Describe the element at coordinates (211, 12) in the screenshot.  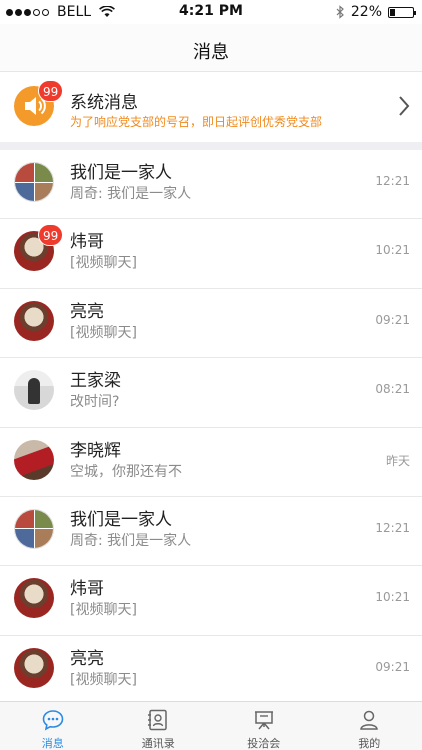
I see `status-bar: BELL 4:21 PM 22%` at that location.